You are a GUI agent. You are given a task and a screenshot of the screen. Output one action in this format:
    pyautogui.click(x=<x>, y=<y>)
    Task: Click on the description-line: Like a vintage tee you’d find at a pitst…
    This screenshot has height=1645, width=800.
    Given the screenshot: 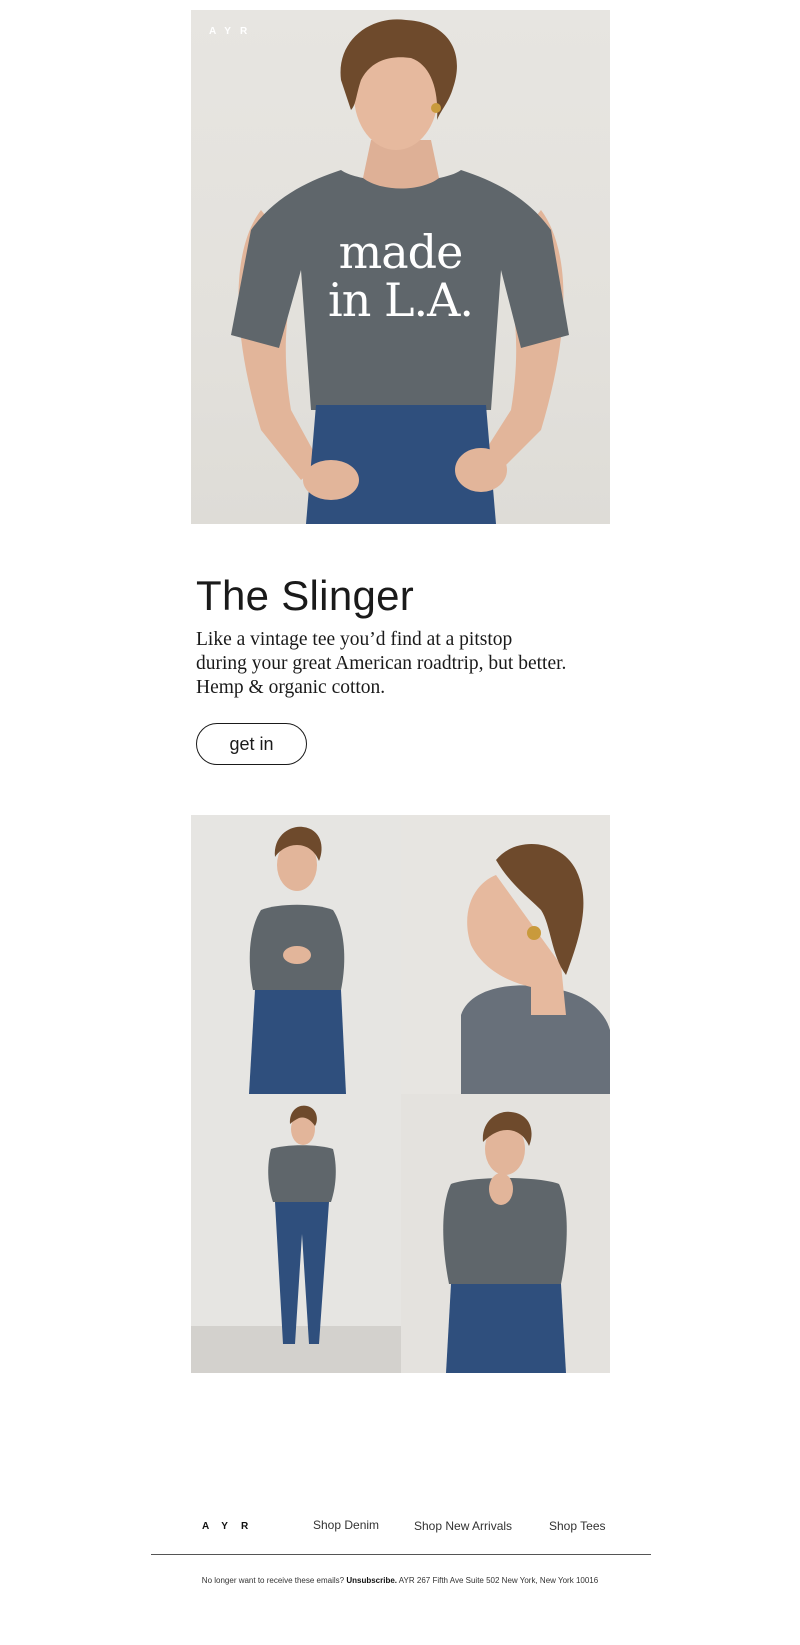 What is the action you would take?
    pyautogui.click(x=354, y=639)
    